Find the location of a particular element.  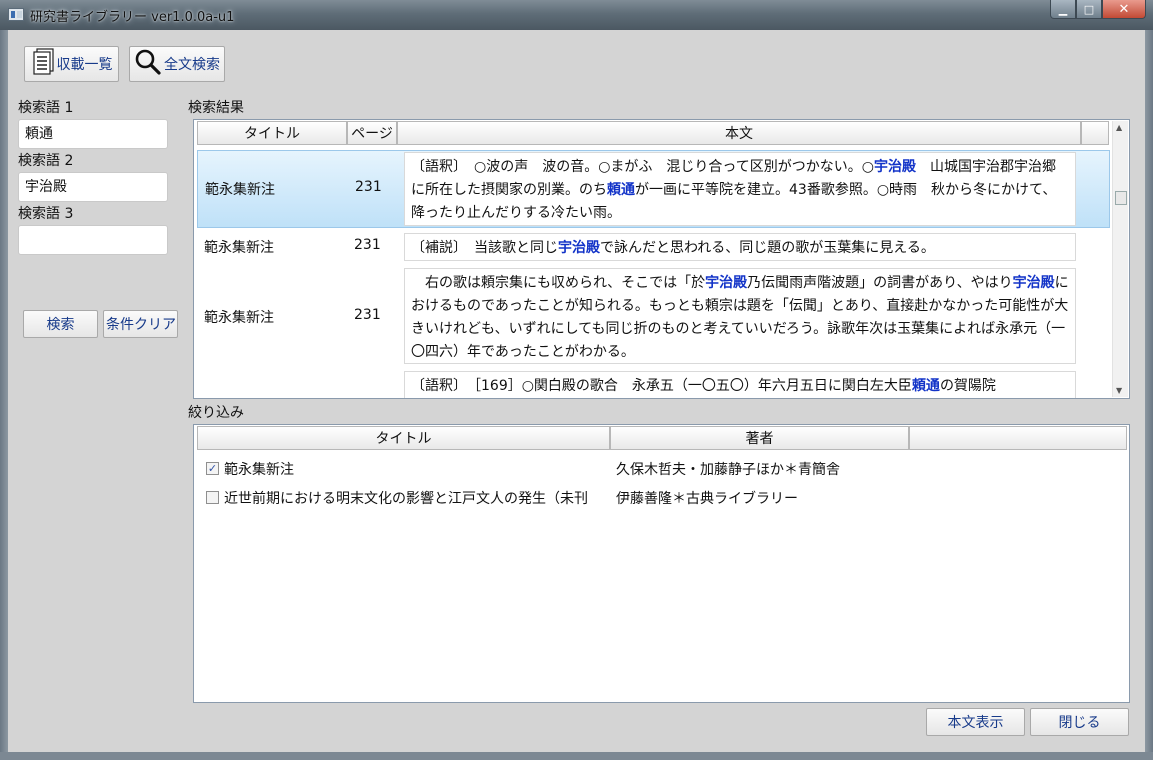

results-header-text: 本文 is located at coordinates (739, 133).